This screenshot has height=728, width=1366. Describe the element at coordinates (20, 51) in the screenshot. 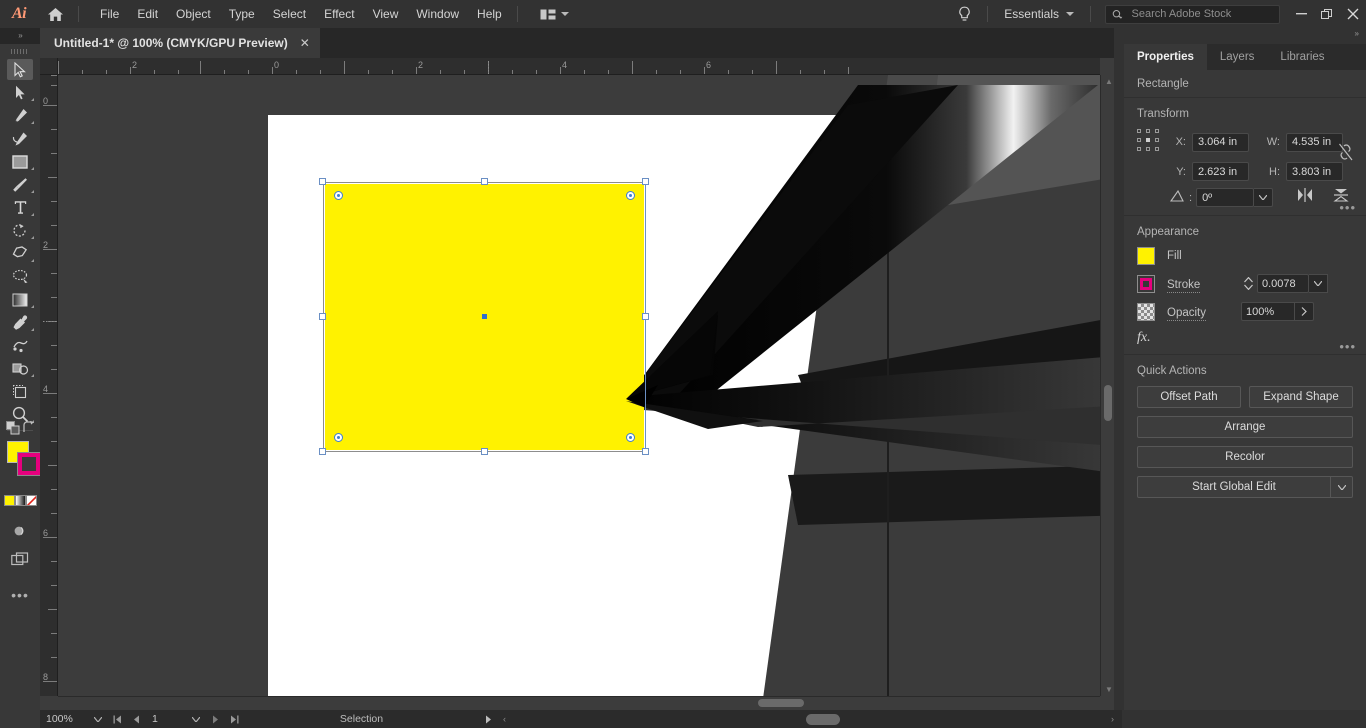

I see `toolbar-grip` at that location.